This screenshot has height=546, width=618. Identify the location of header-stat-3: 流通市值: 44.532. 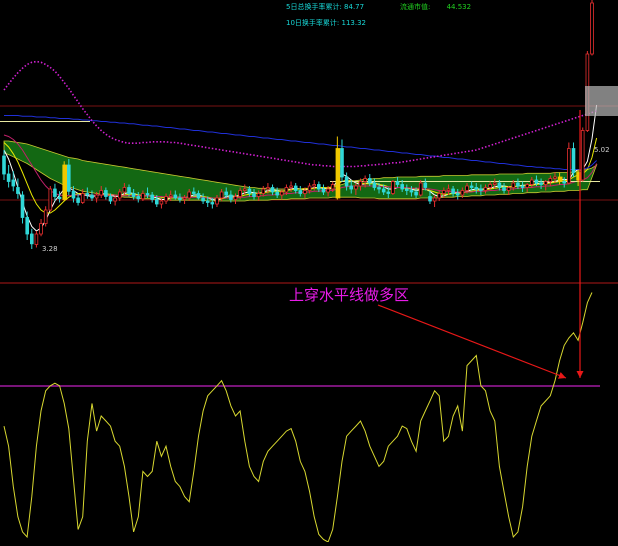
(435, 7).